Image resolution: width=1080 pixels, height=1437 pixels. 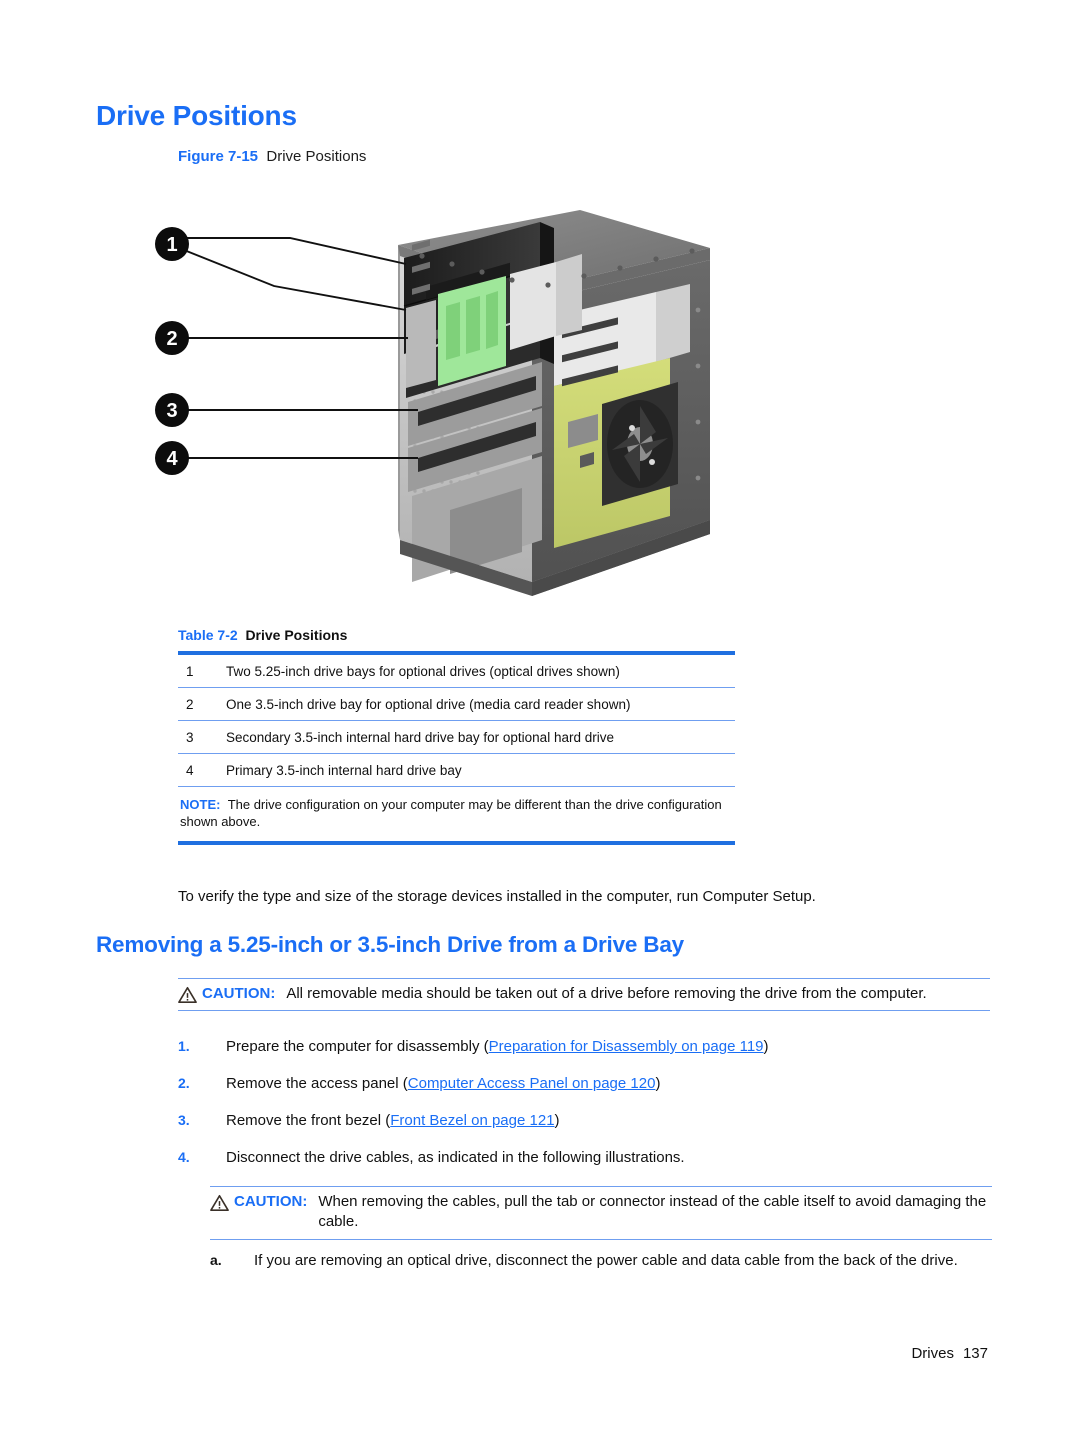 What do you see at coordinates (171, 245) in the screenshot?
I see `svg-text: 1` at bounding box center [171, 245].